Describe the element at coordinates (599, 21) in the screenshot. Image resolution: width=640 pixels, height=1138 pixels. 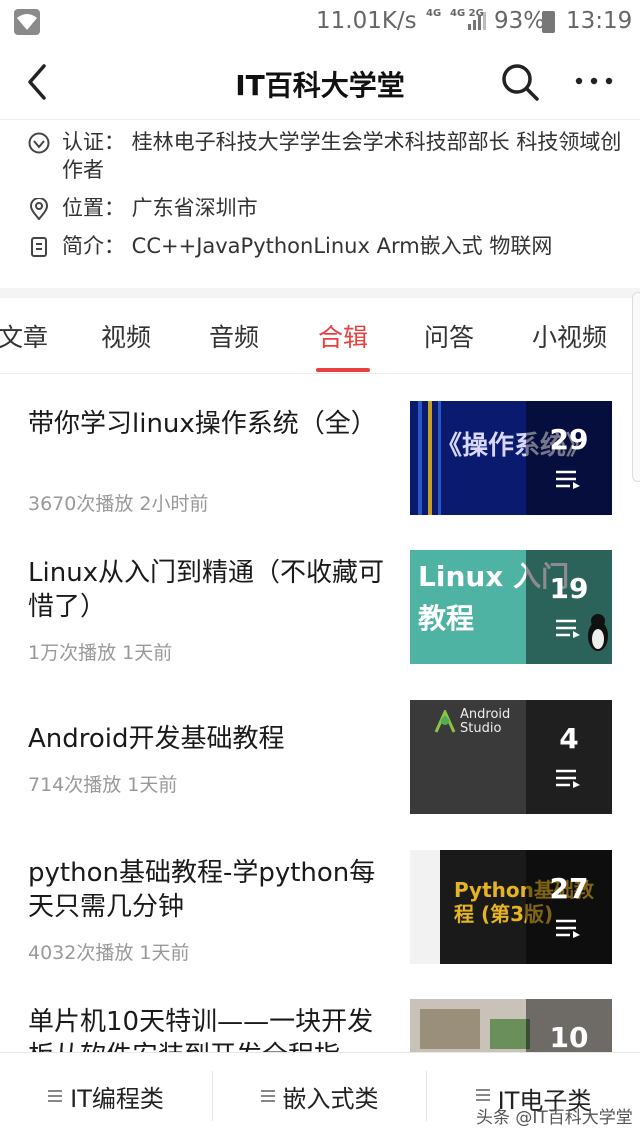
I see `clock: 13:19` at that location.